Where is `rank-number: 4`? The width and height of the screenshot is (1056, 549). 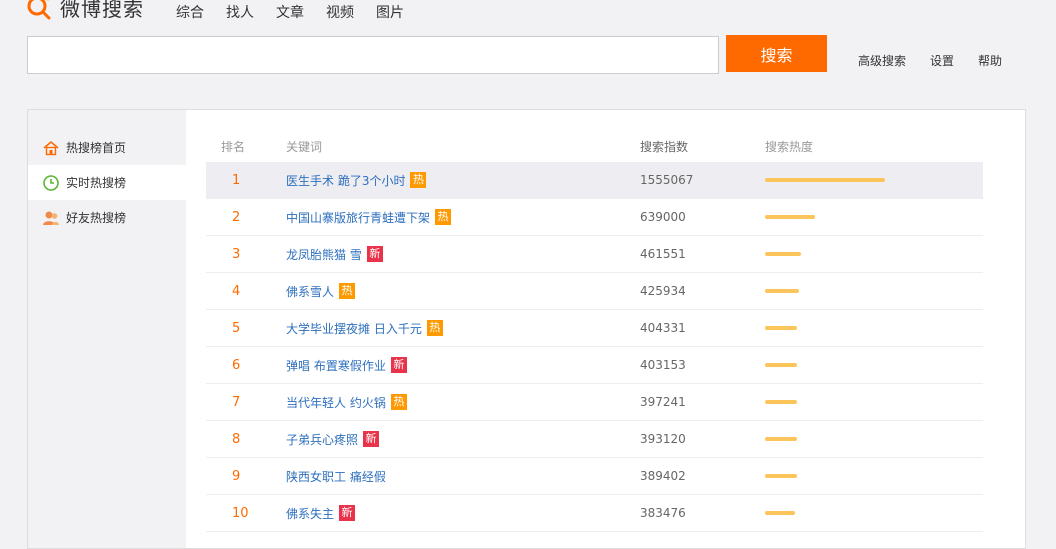
rank-number: 4 is located at coordinates (236, 291).